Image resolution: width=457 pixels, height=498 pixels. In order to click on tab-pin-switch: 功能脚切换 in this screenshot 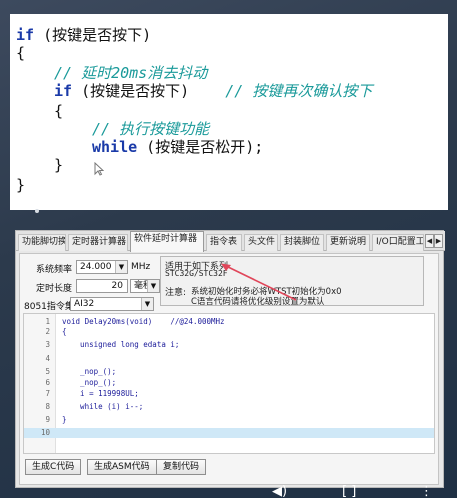, I will do `click(42, 242)`.